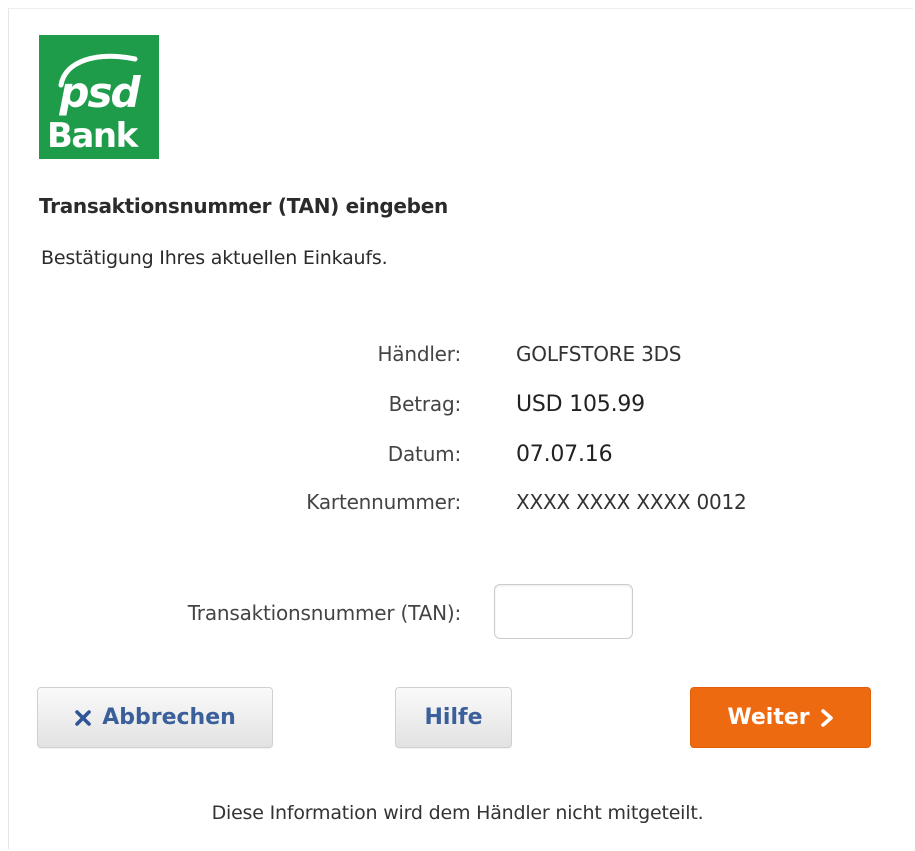 The image size is (915, 851). I want to click on help-button: Hilfe, so click(453, 717).